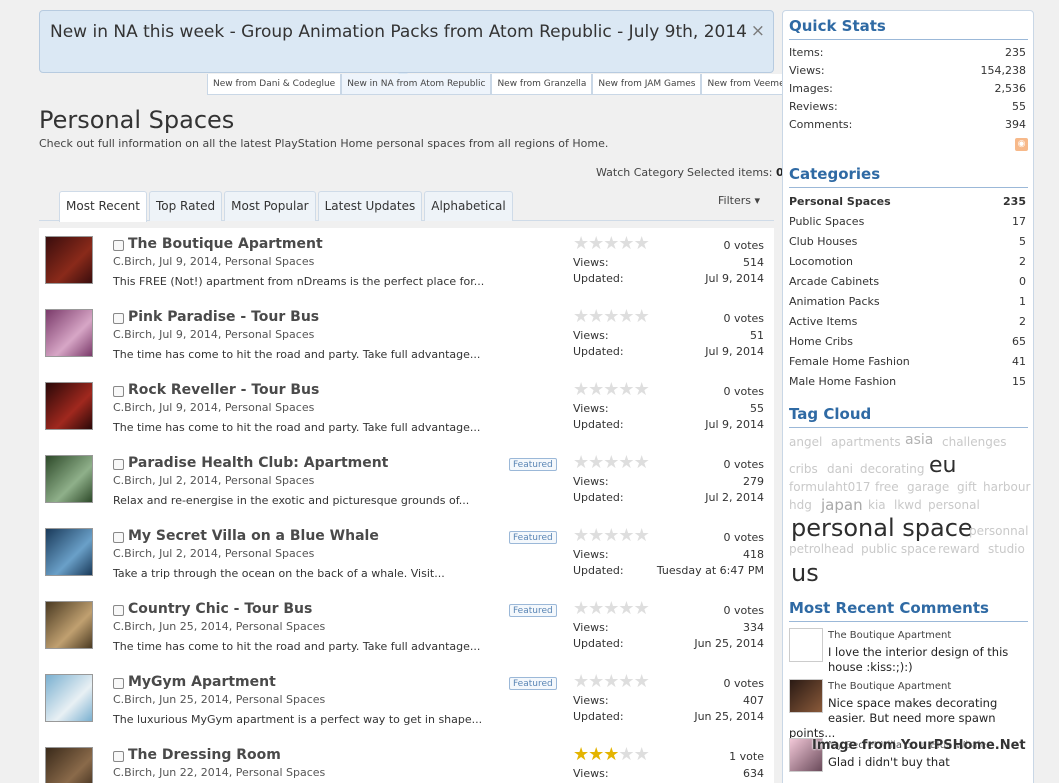  Describe the element at coordinates (877, 505) in the screenshot. I see `tag-link: kia` at that location.